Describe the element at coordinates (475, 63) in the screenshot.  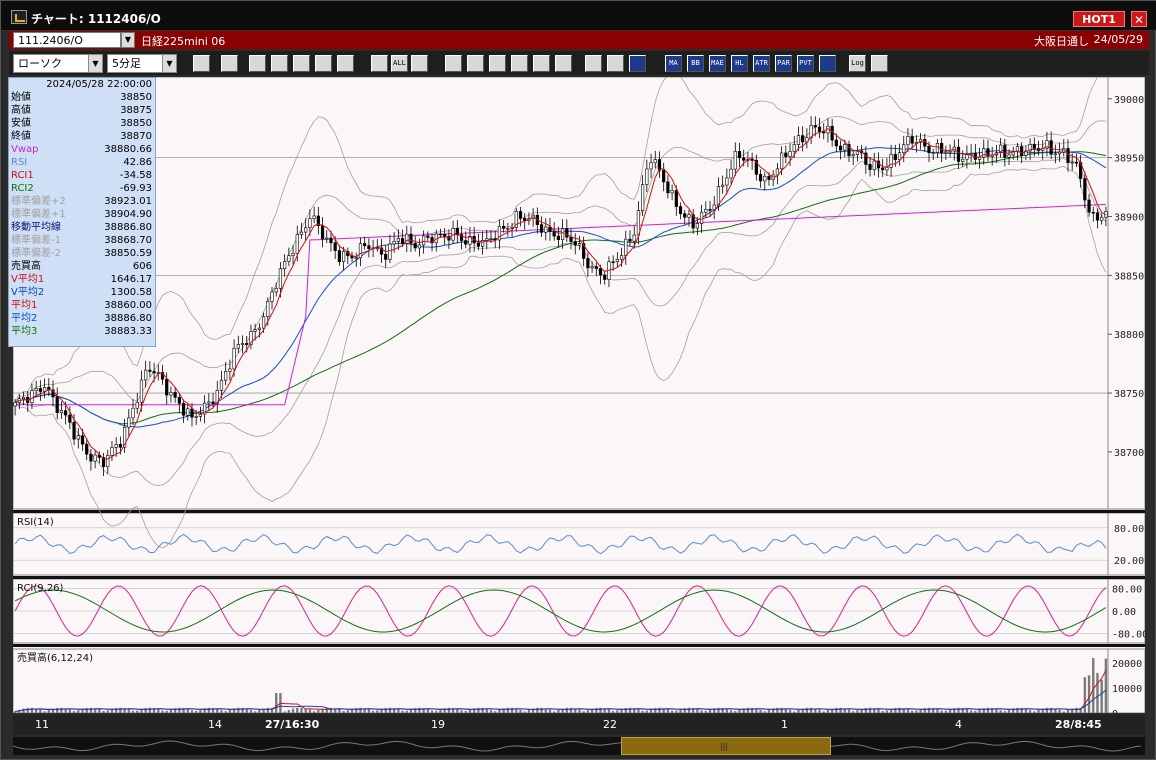
I see `cursor-icon` at that location.